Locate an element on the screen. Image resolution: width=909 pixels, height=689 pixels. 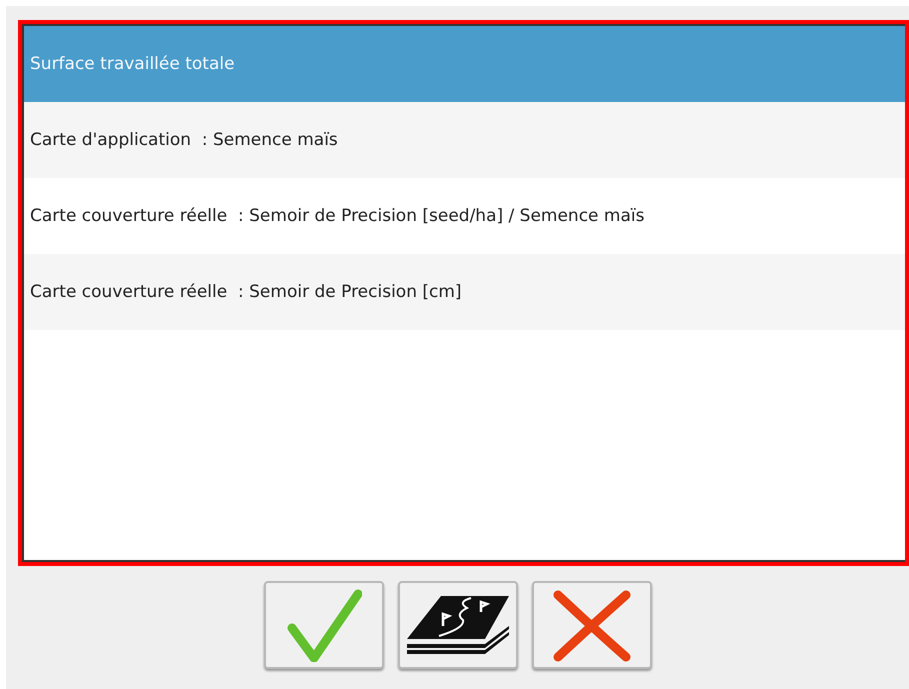
check-icon is located at coordinates (324, 625).